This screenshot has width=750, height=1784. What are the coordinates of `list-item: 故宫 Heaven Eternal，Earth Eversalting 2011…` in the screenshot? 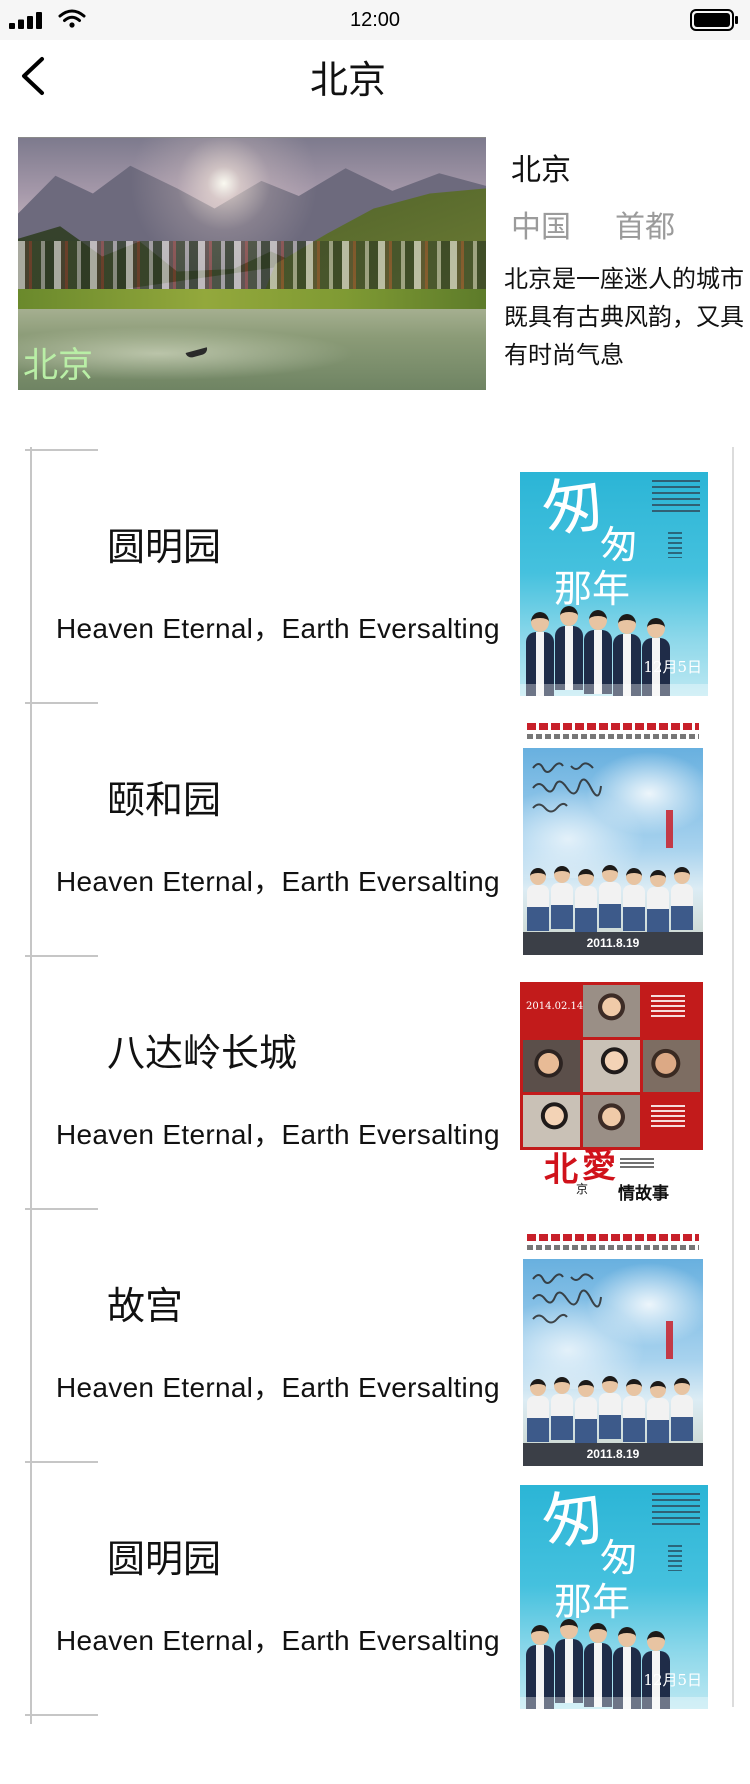 It's located at (375, 1337).